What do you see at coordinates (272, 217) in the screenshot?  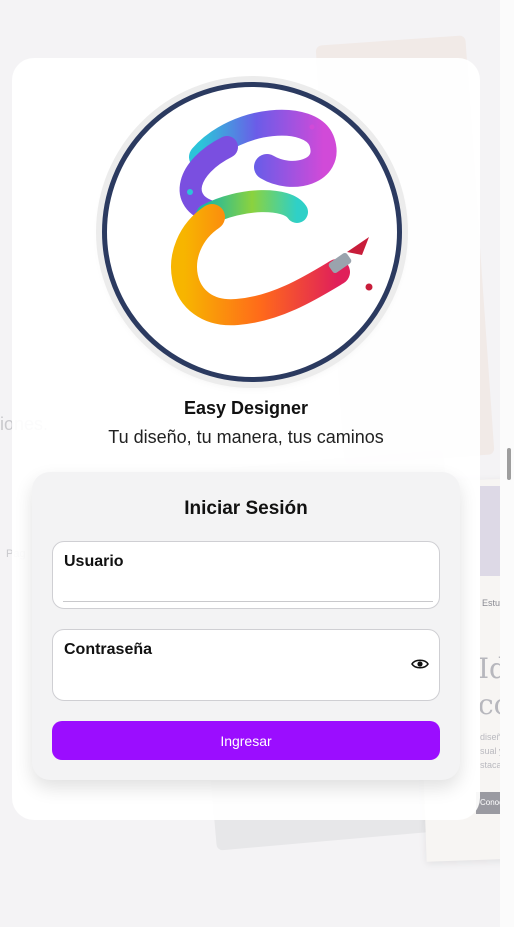 I see `paintbrush-letter-e-logo-icon` at bounding box center [272, 217].